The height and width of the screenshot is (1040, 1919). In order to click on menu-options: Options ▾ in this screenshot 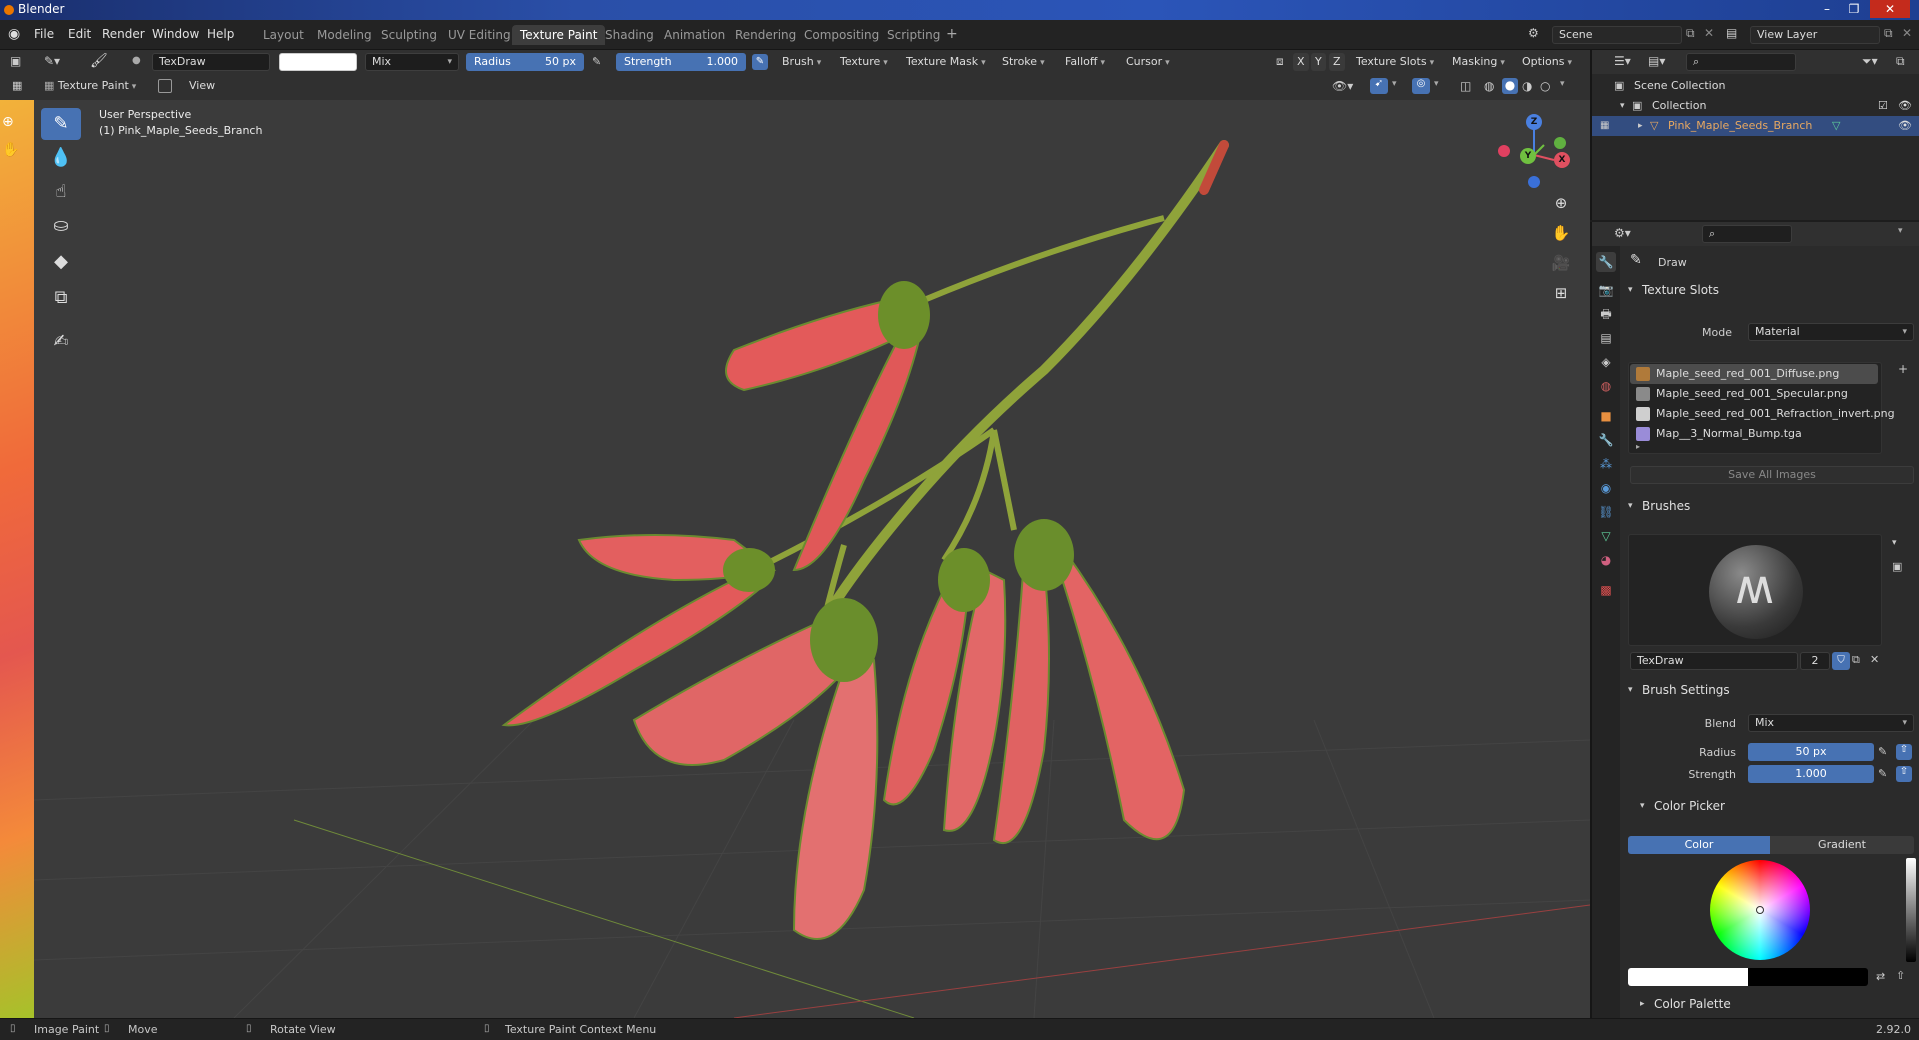, I will do `click(1547, 62)`.